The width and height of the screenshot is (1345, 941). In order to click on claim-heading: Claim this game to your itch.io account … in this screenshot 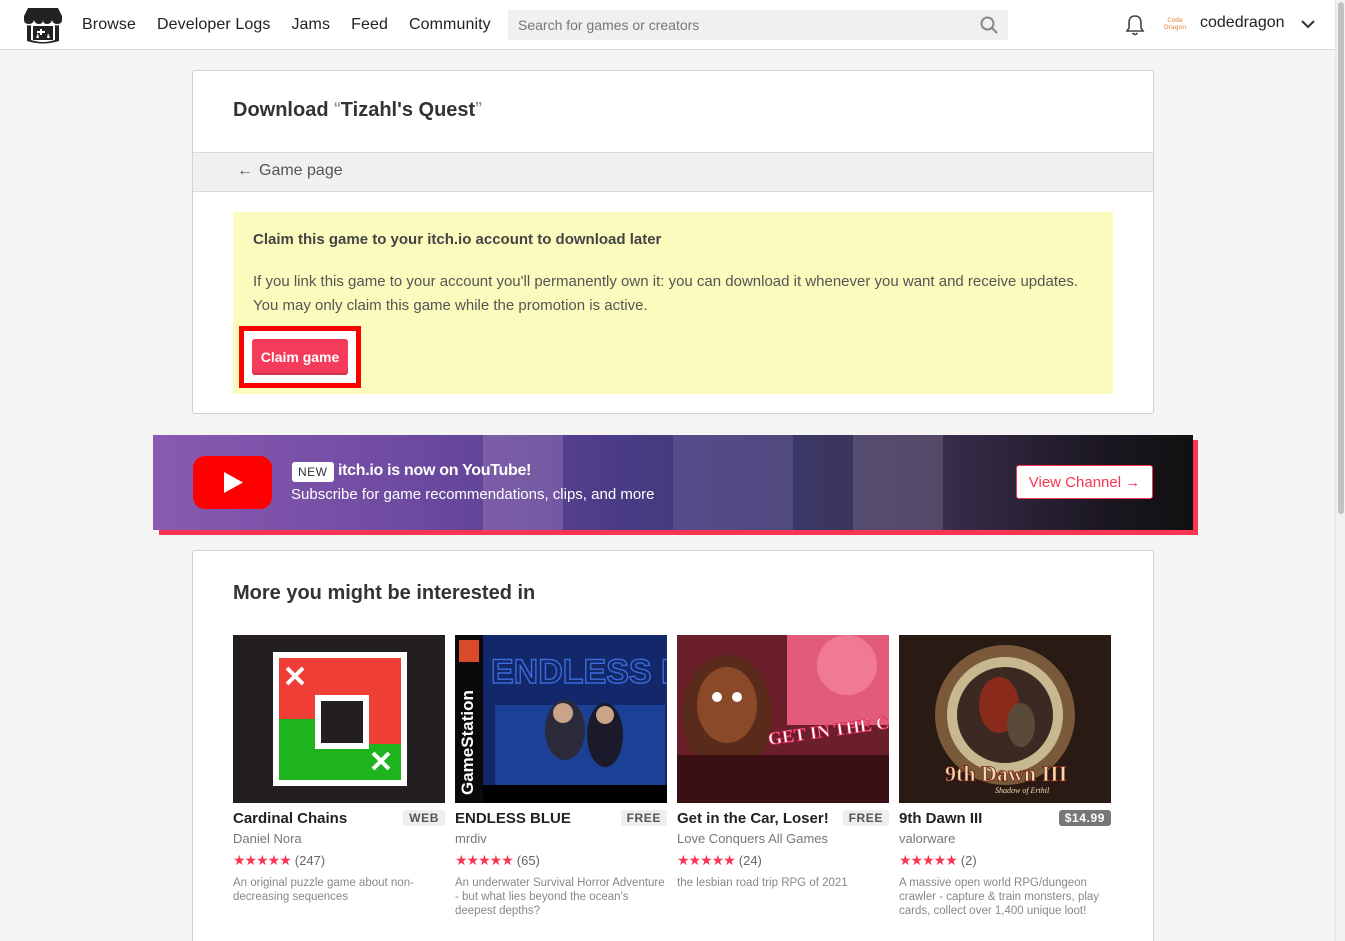, I will do `click(457, 239)`.